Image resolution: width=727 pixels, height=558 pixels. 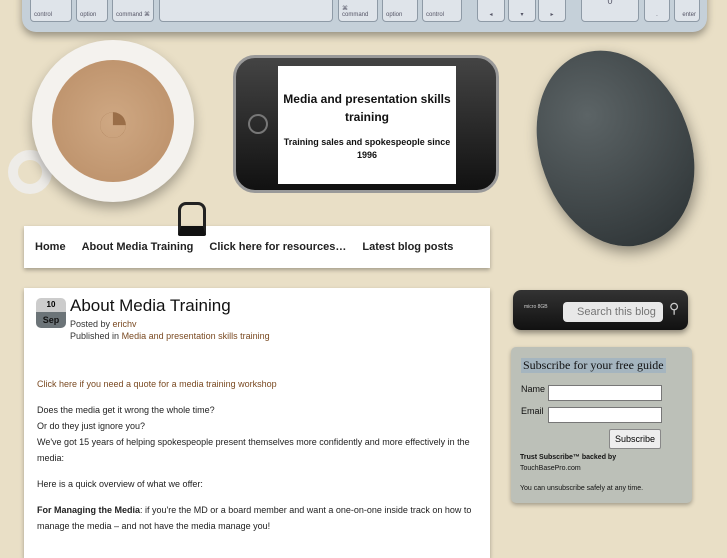 I want to click on key: ▸, so click(x=552, y=11).